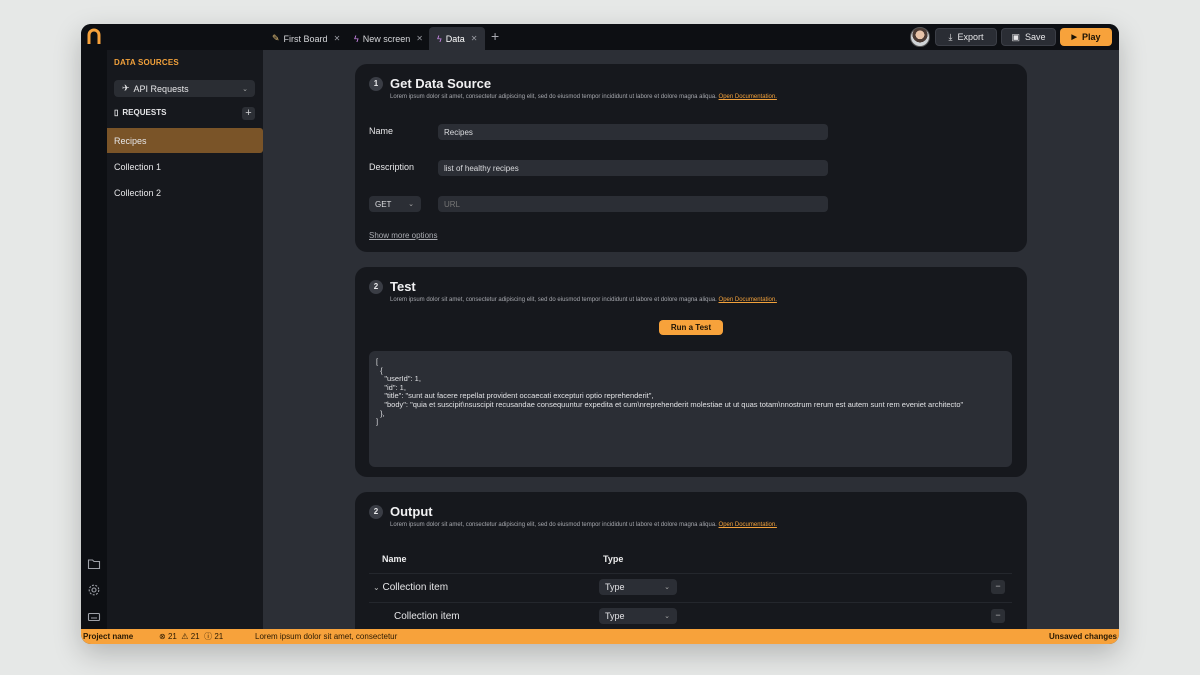  Describe the element at coordinates (966, 37) in the screenshot. I see `export-button: ⤓ Export` at that location.